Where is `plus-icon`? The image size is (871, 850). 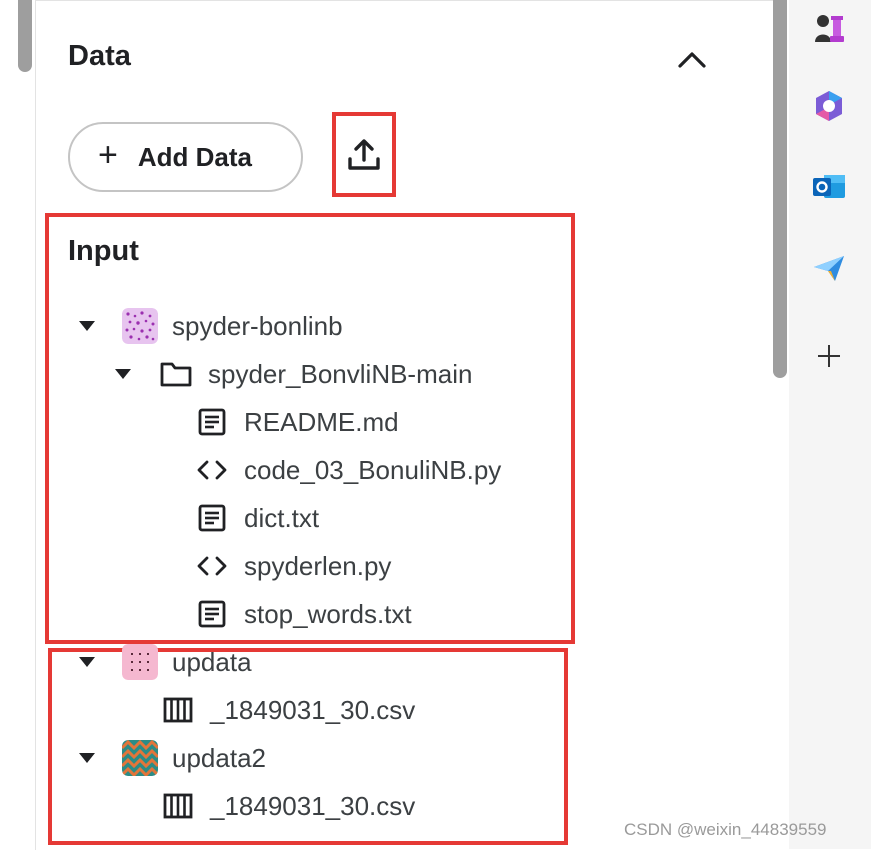
plus-icon is located at coordinates (829, 356).